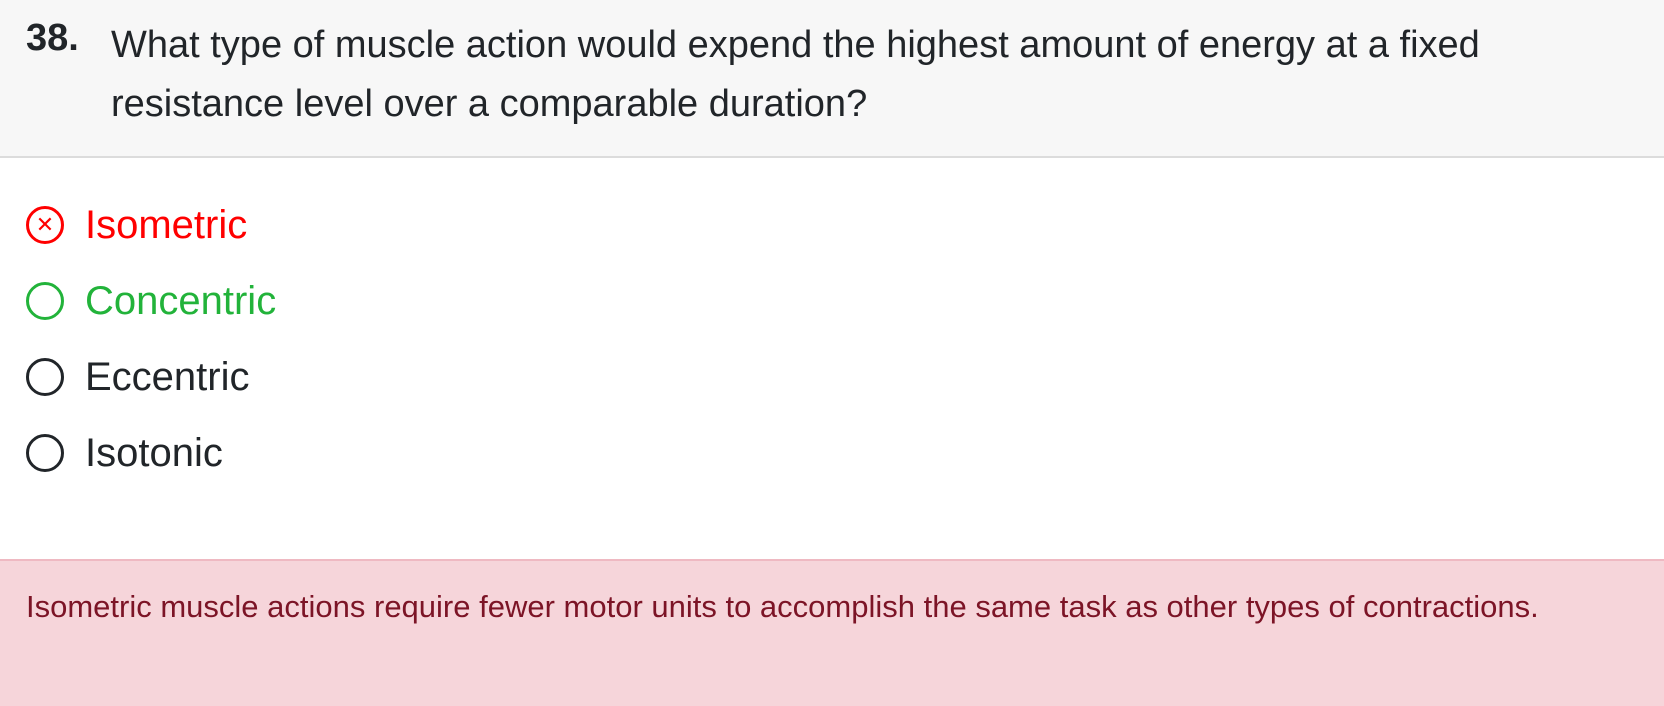 The image size is (1664, 706). What do you see at coordinates (181, 301) in the screenshot?
I see `option-label: Concentric` at bounding box center [181, 301].